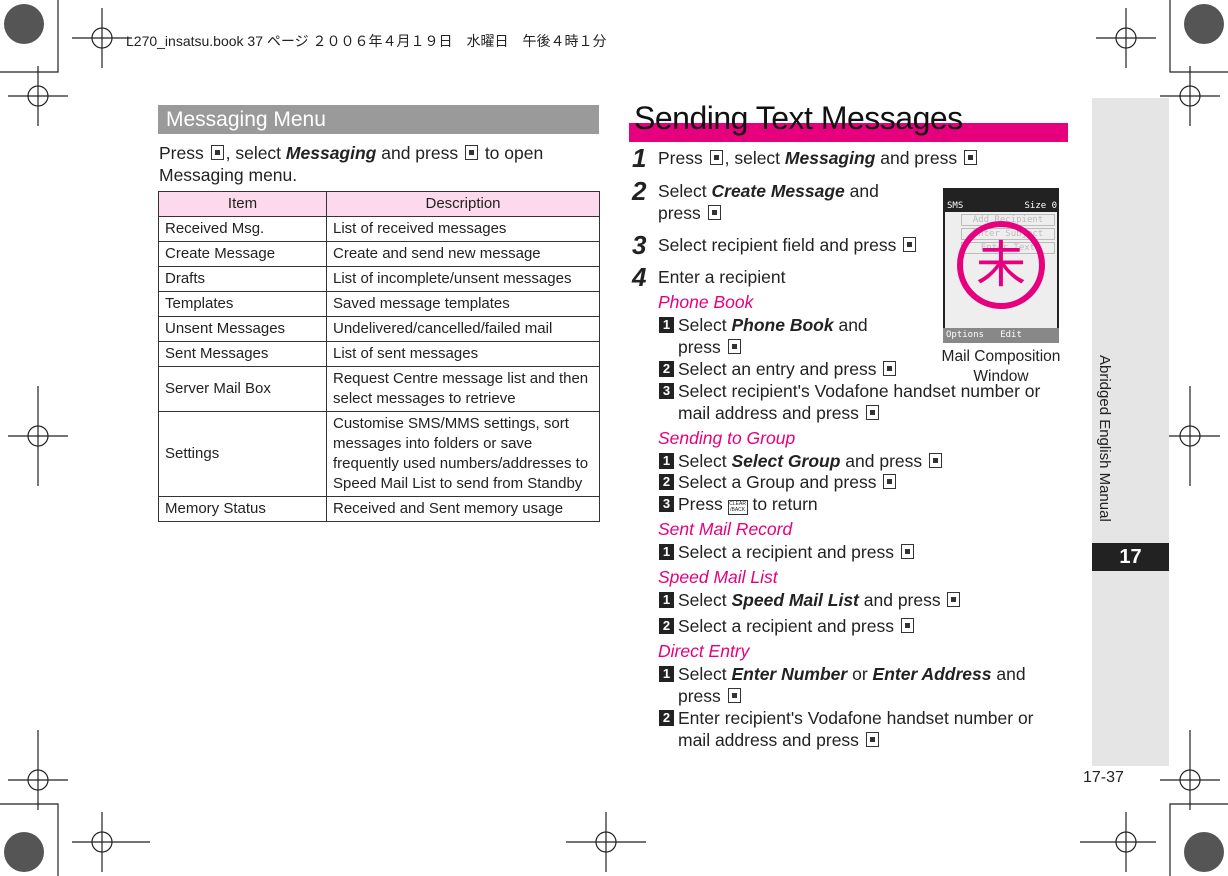  I want to click on unfinished-stamp: 未, so click(1001, 265).